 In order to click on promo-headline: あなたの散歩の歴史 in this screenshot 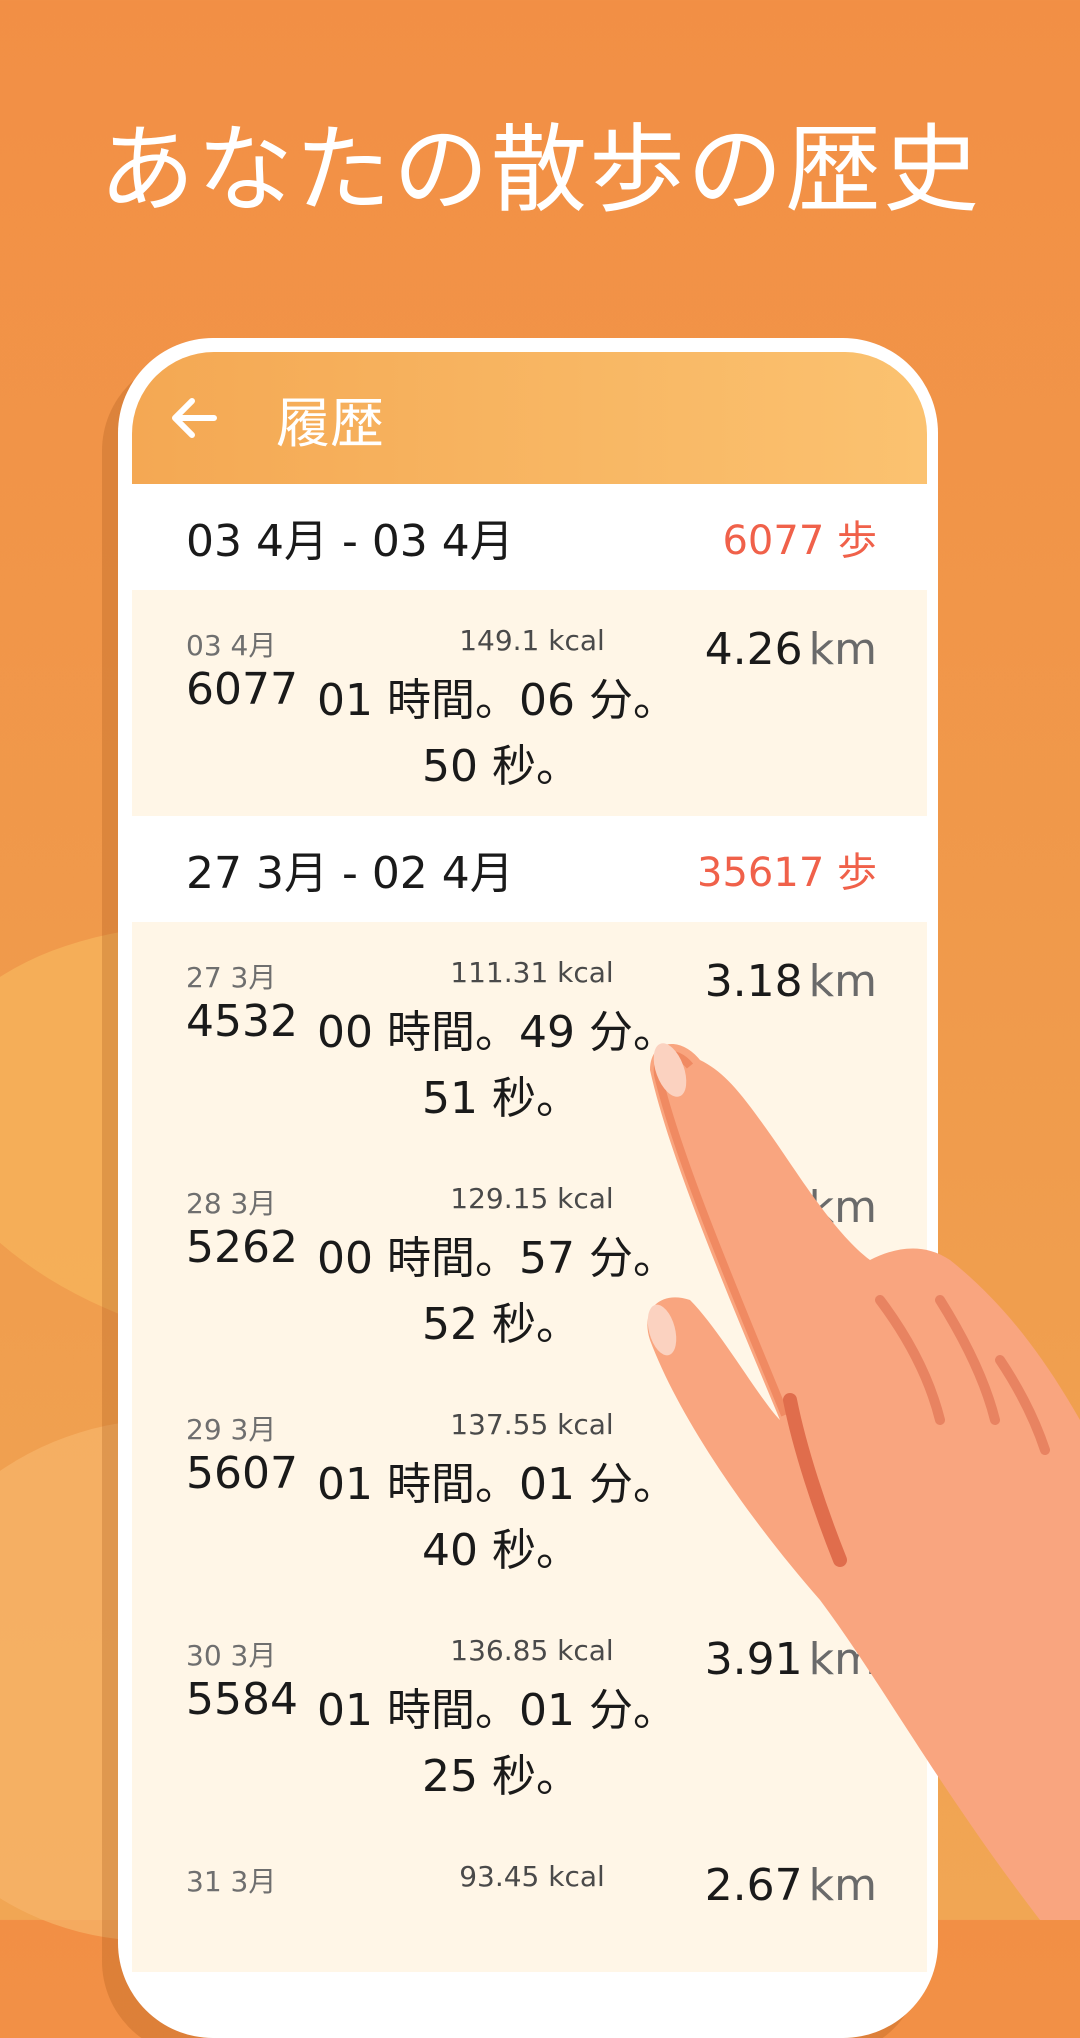, I will do `click(540, 170)`.